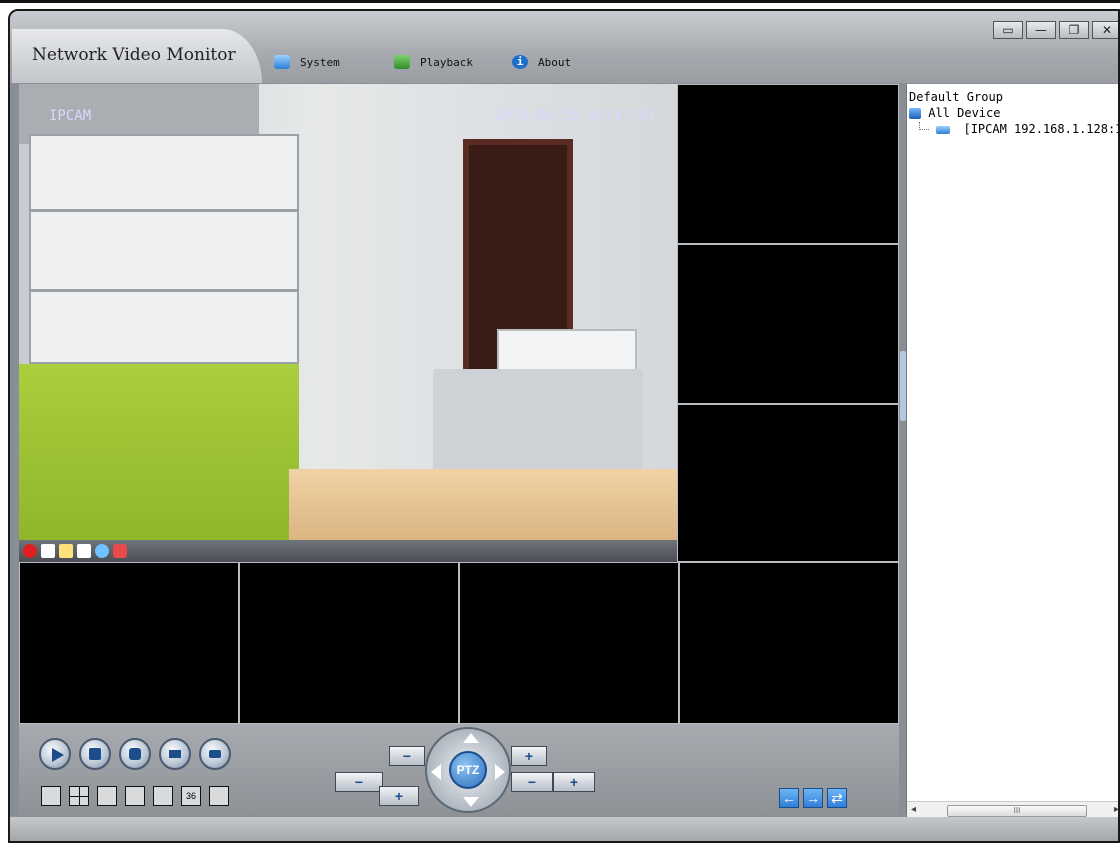  What do you see at coordinates (538, 424) in the screenshot?
I see `partition` at bounding box center [538, 424].